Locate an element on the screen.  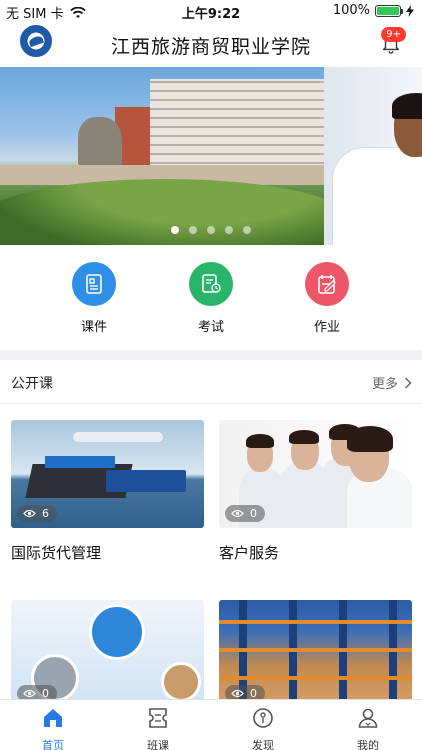
page-title: 江西旅游商贸职业学院 is located at coordinates (210, 47).